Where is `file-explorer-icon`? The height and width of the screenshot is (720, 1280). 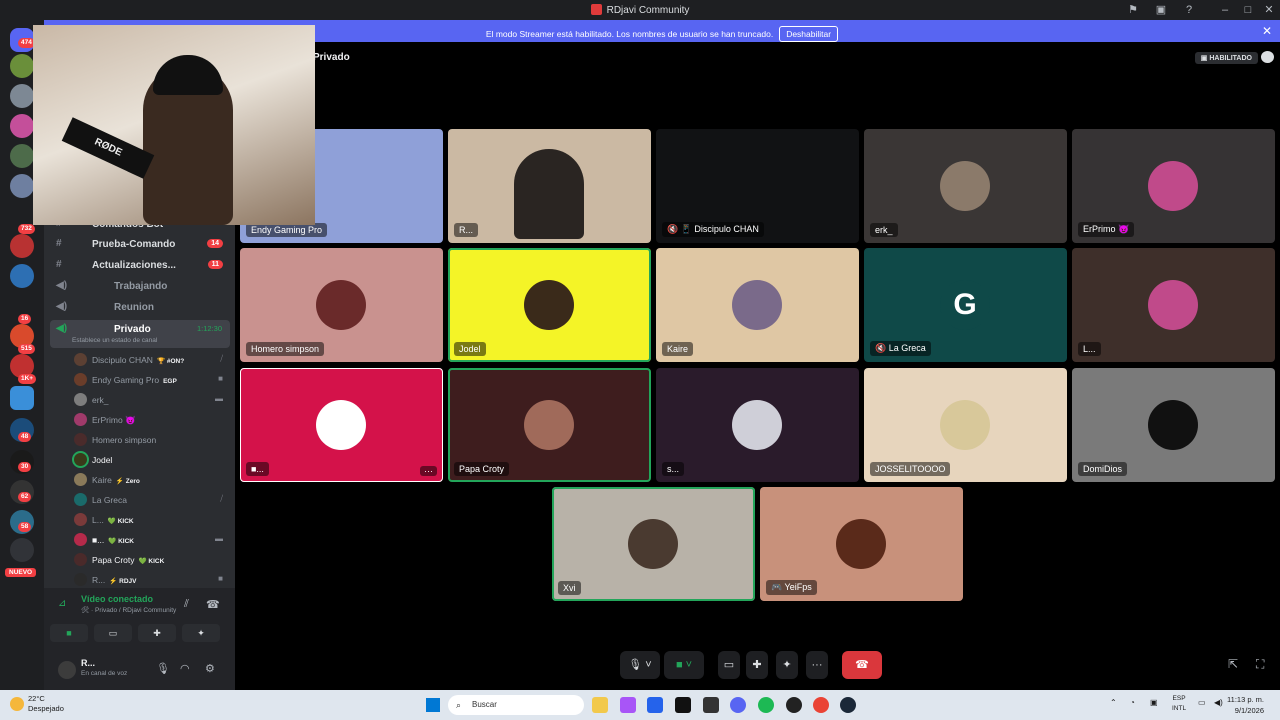 file-explorer-icon is located at coordinates (600, 705).